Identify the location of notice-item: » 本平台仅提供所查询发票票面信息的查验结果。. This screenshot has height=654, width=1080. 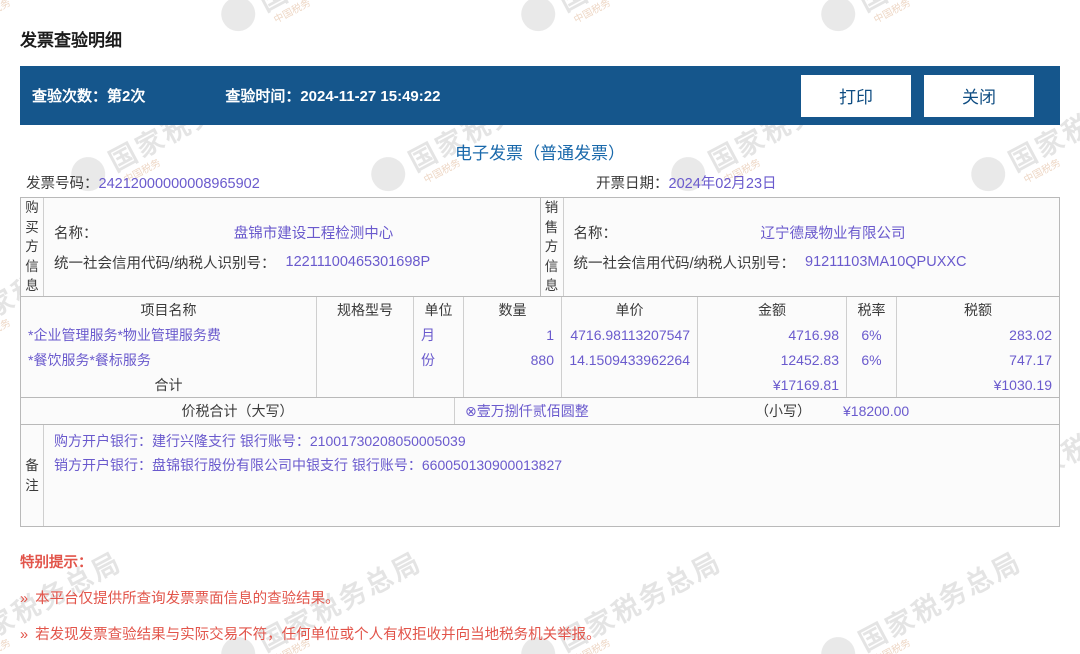
(180, 599).